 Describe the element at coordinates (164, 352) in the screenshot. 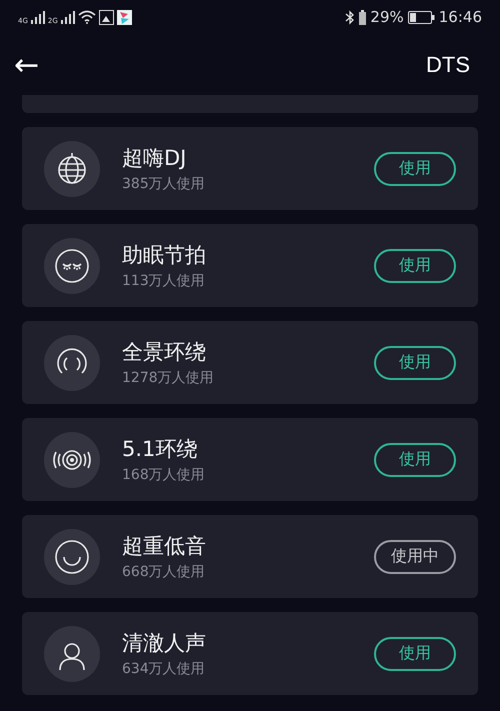

I see `effect-name: 全景环绕` at that location.